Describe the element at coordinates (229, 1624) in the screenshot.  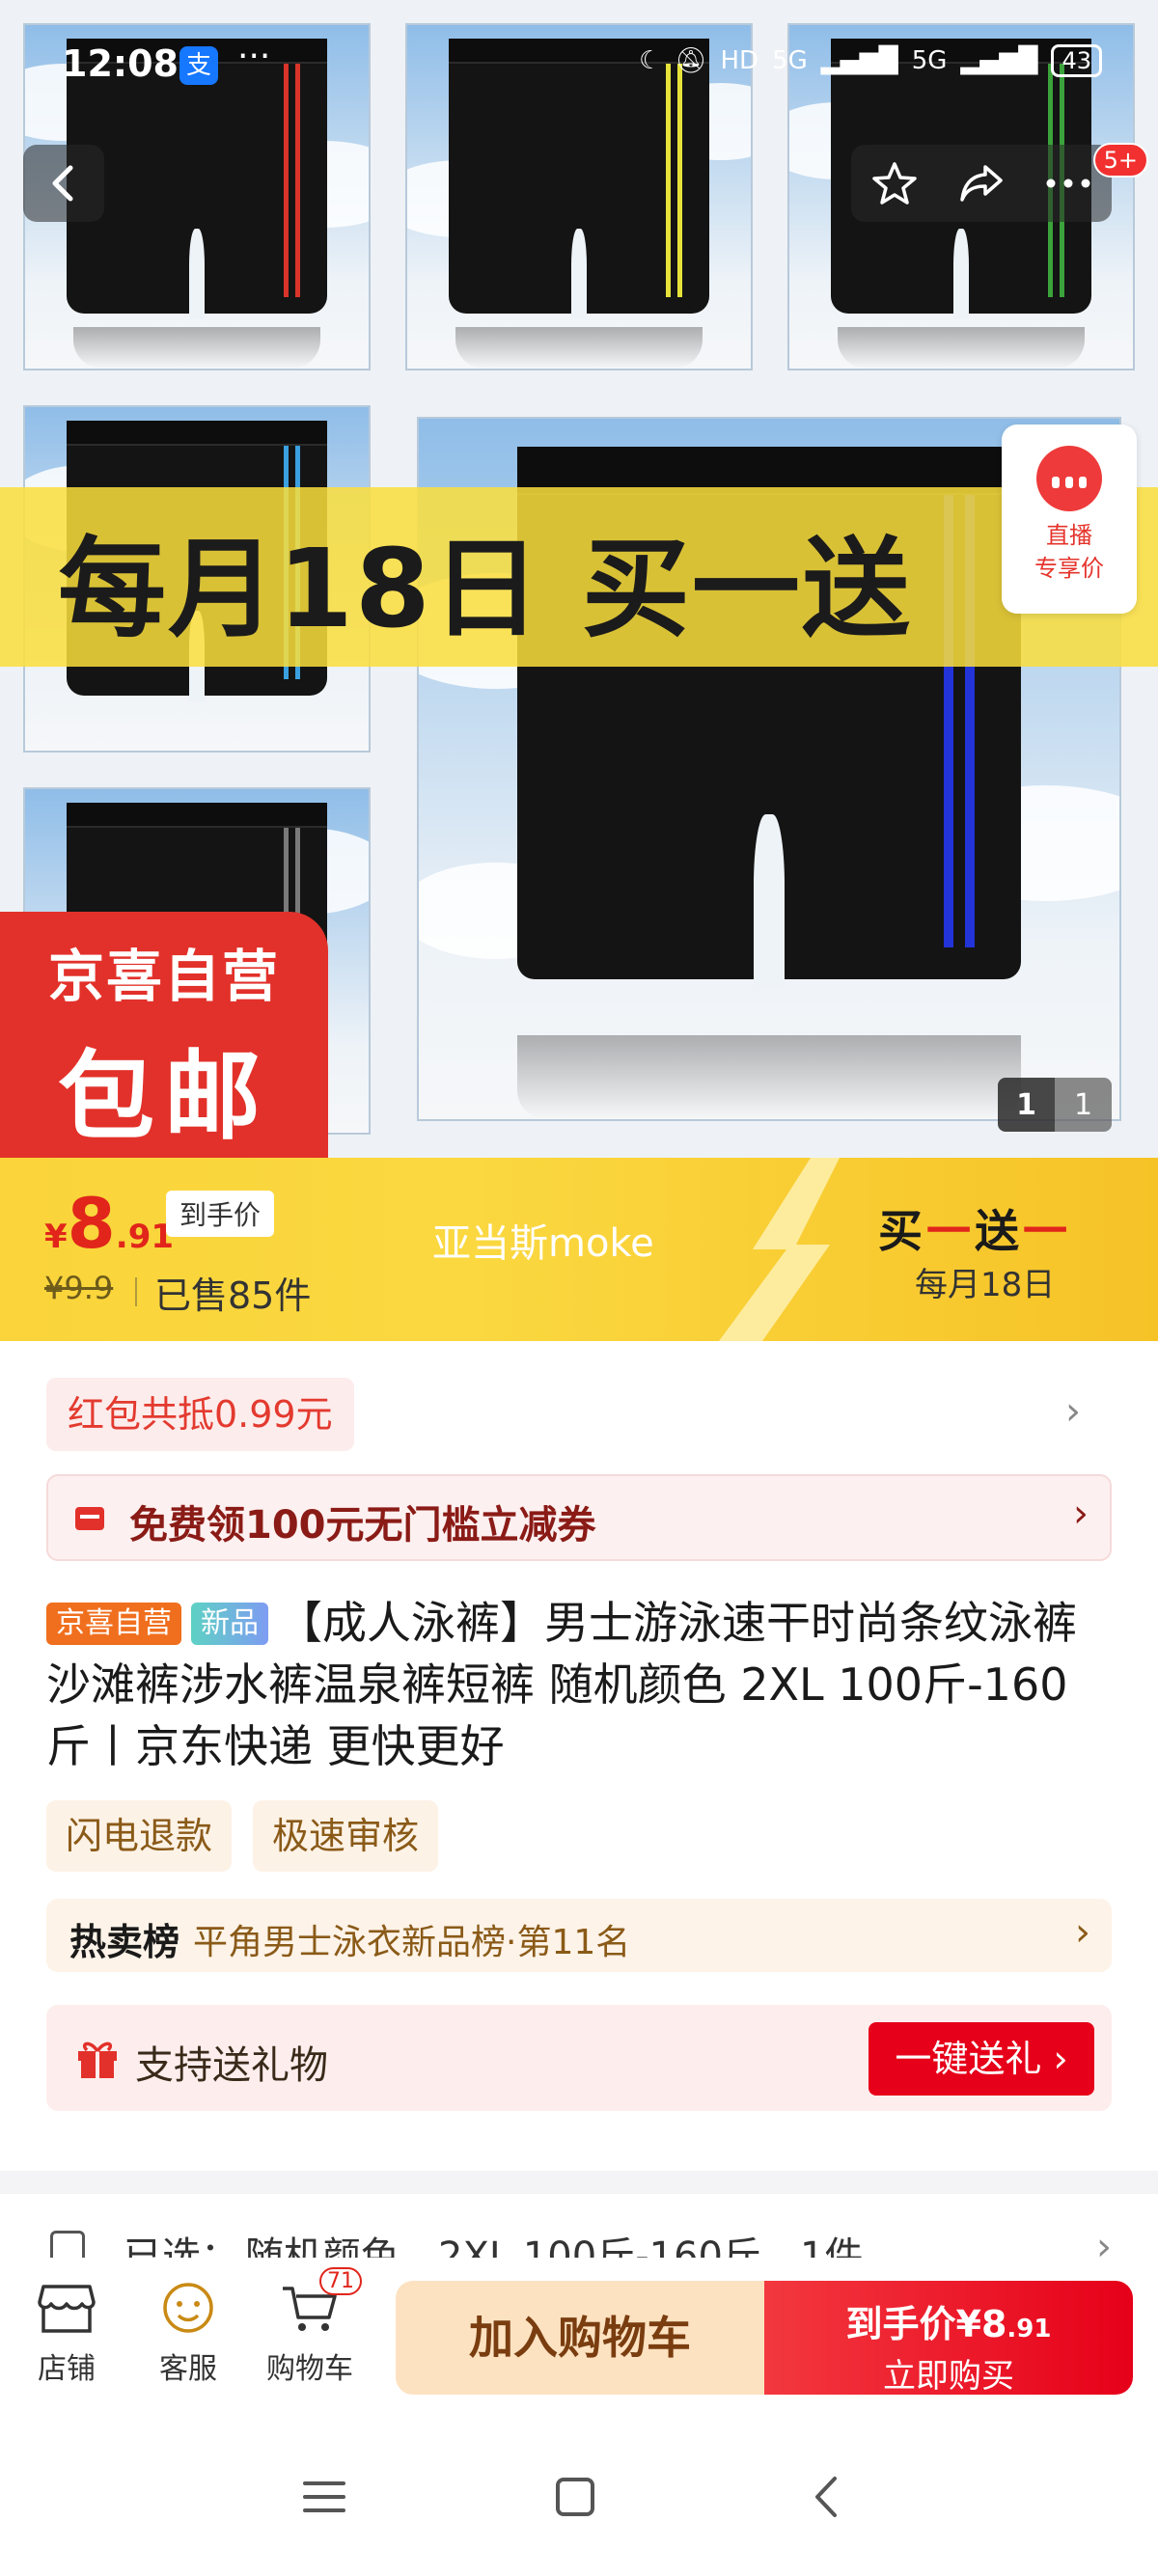
I see `new-tag: 新品` at that location.